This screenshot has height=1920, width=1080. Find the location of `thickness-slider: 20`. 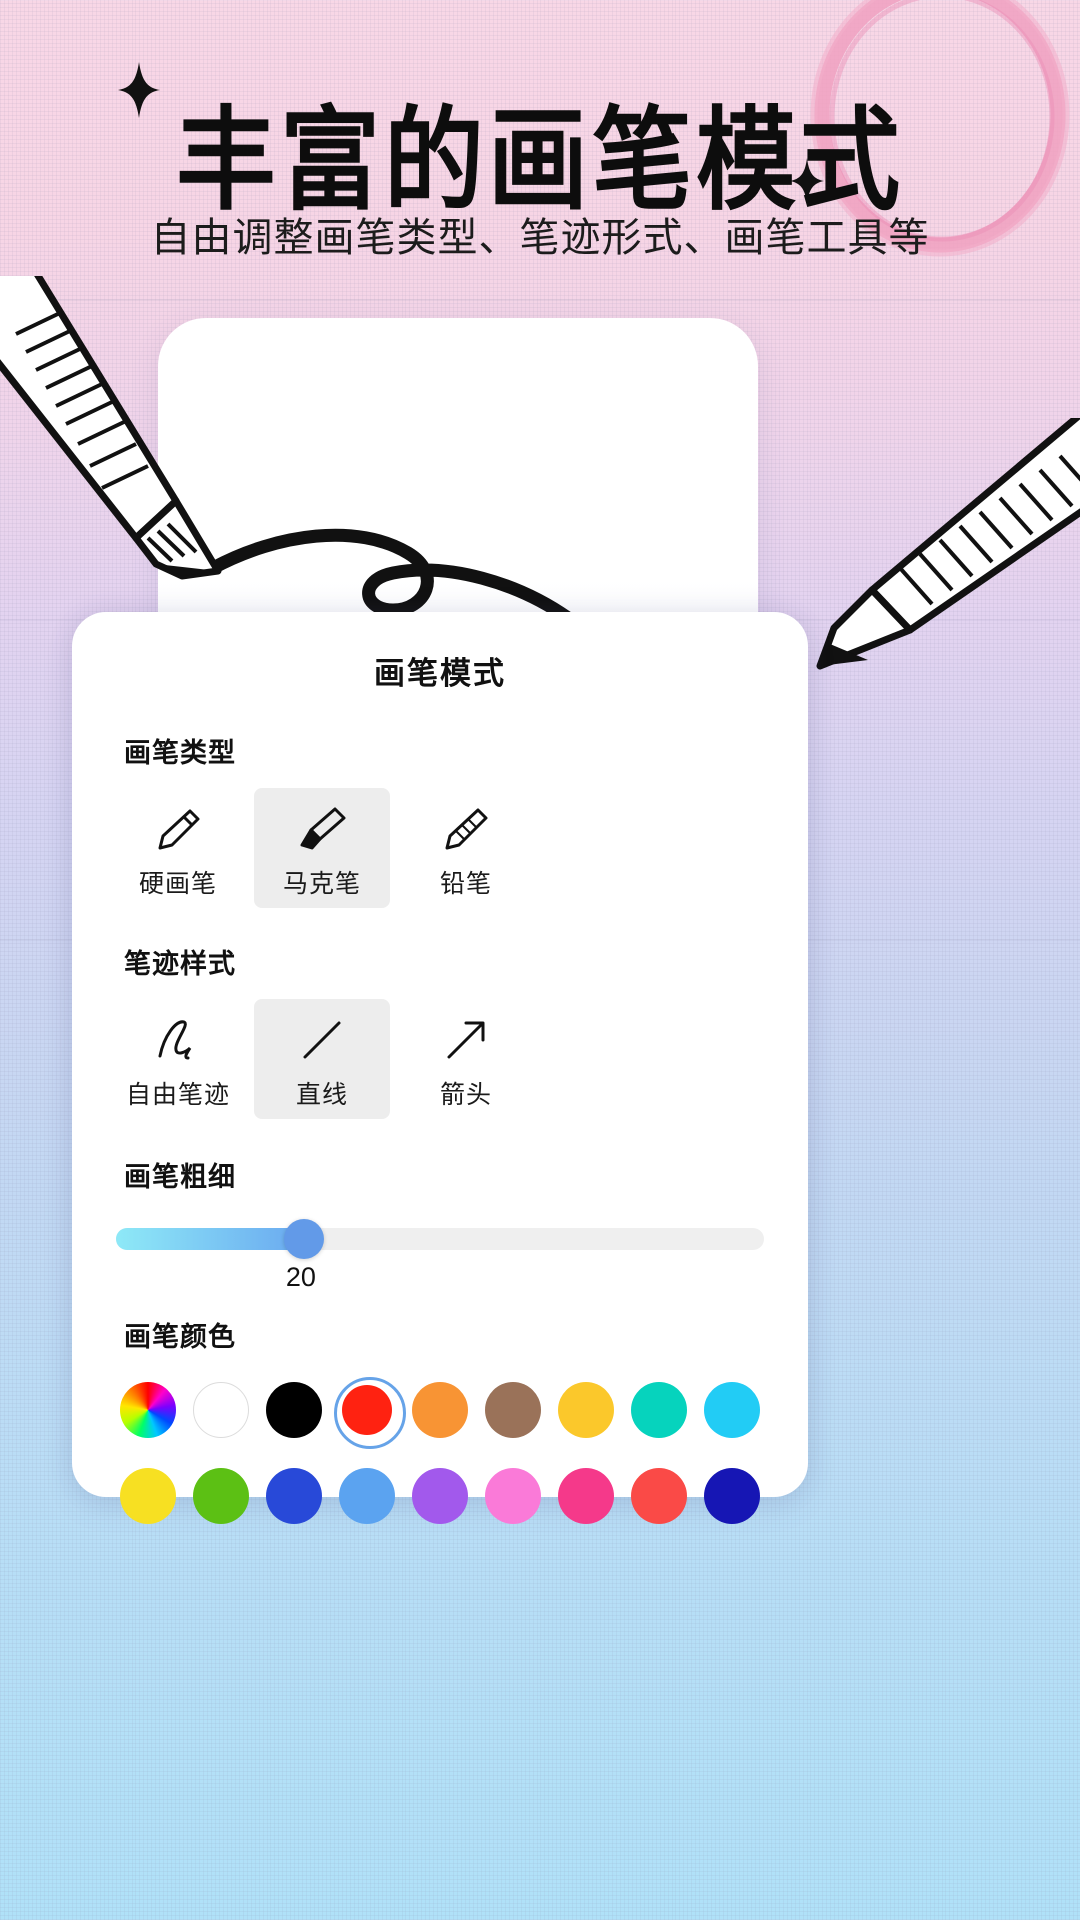

thickness-slider: 20 is located at coordinates (440, 1256).